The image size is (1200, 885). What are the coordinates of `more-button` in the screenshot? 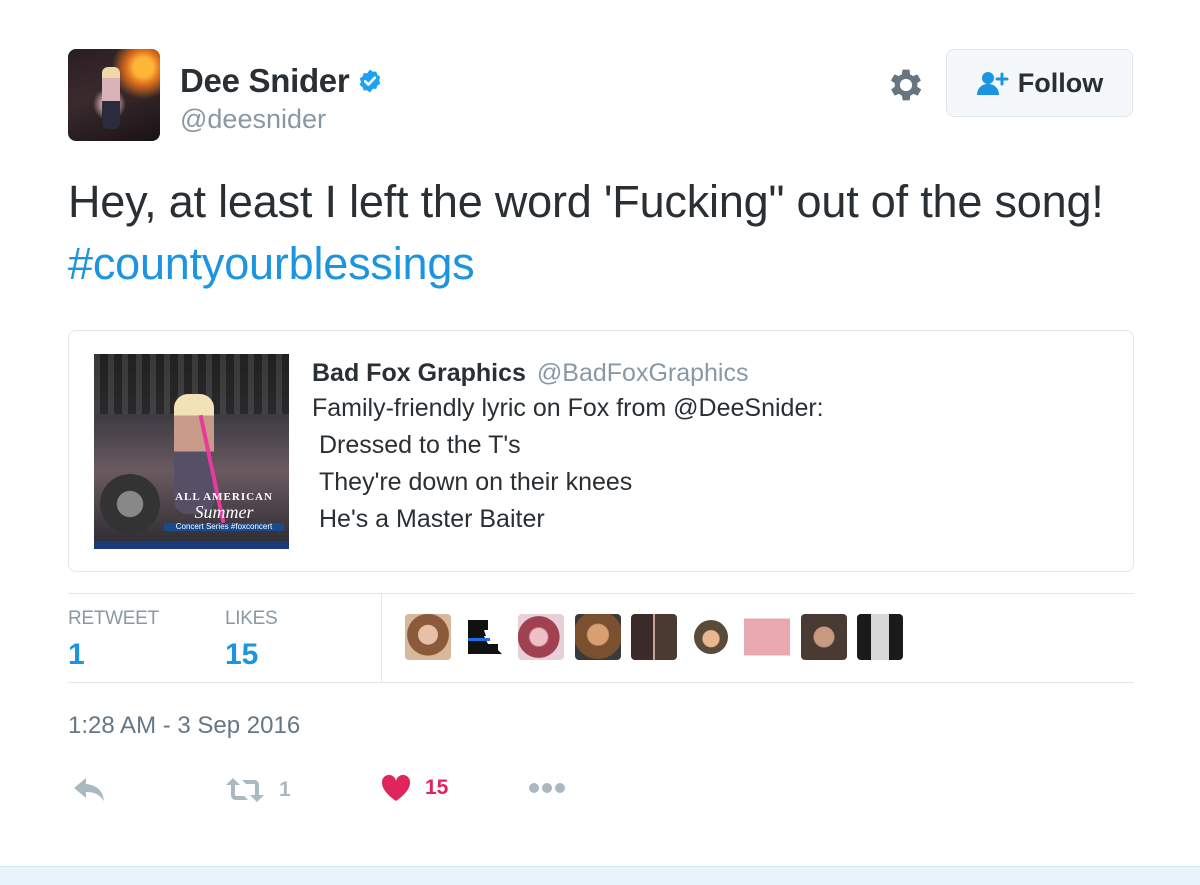 It's located at (548, 788).